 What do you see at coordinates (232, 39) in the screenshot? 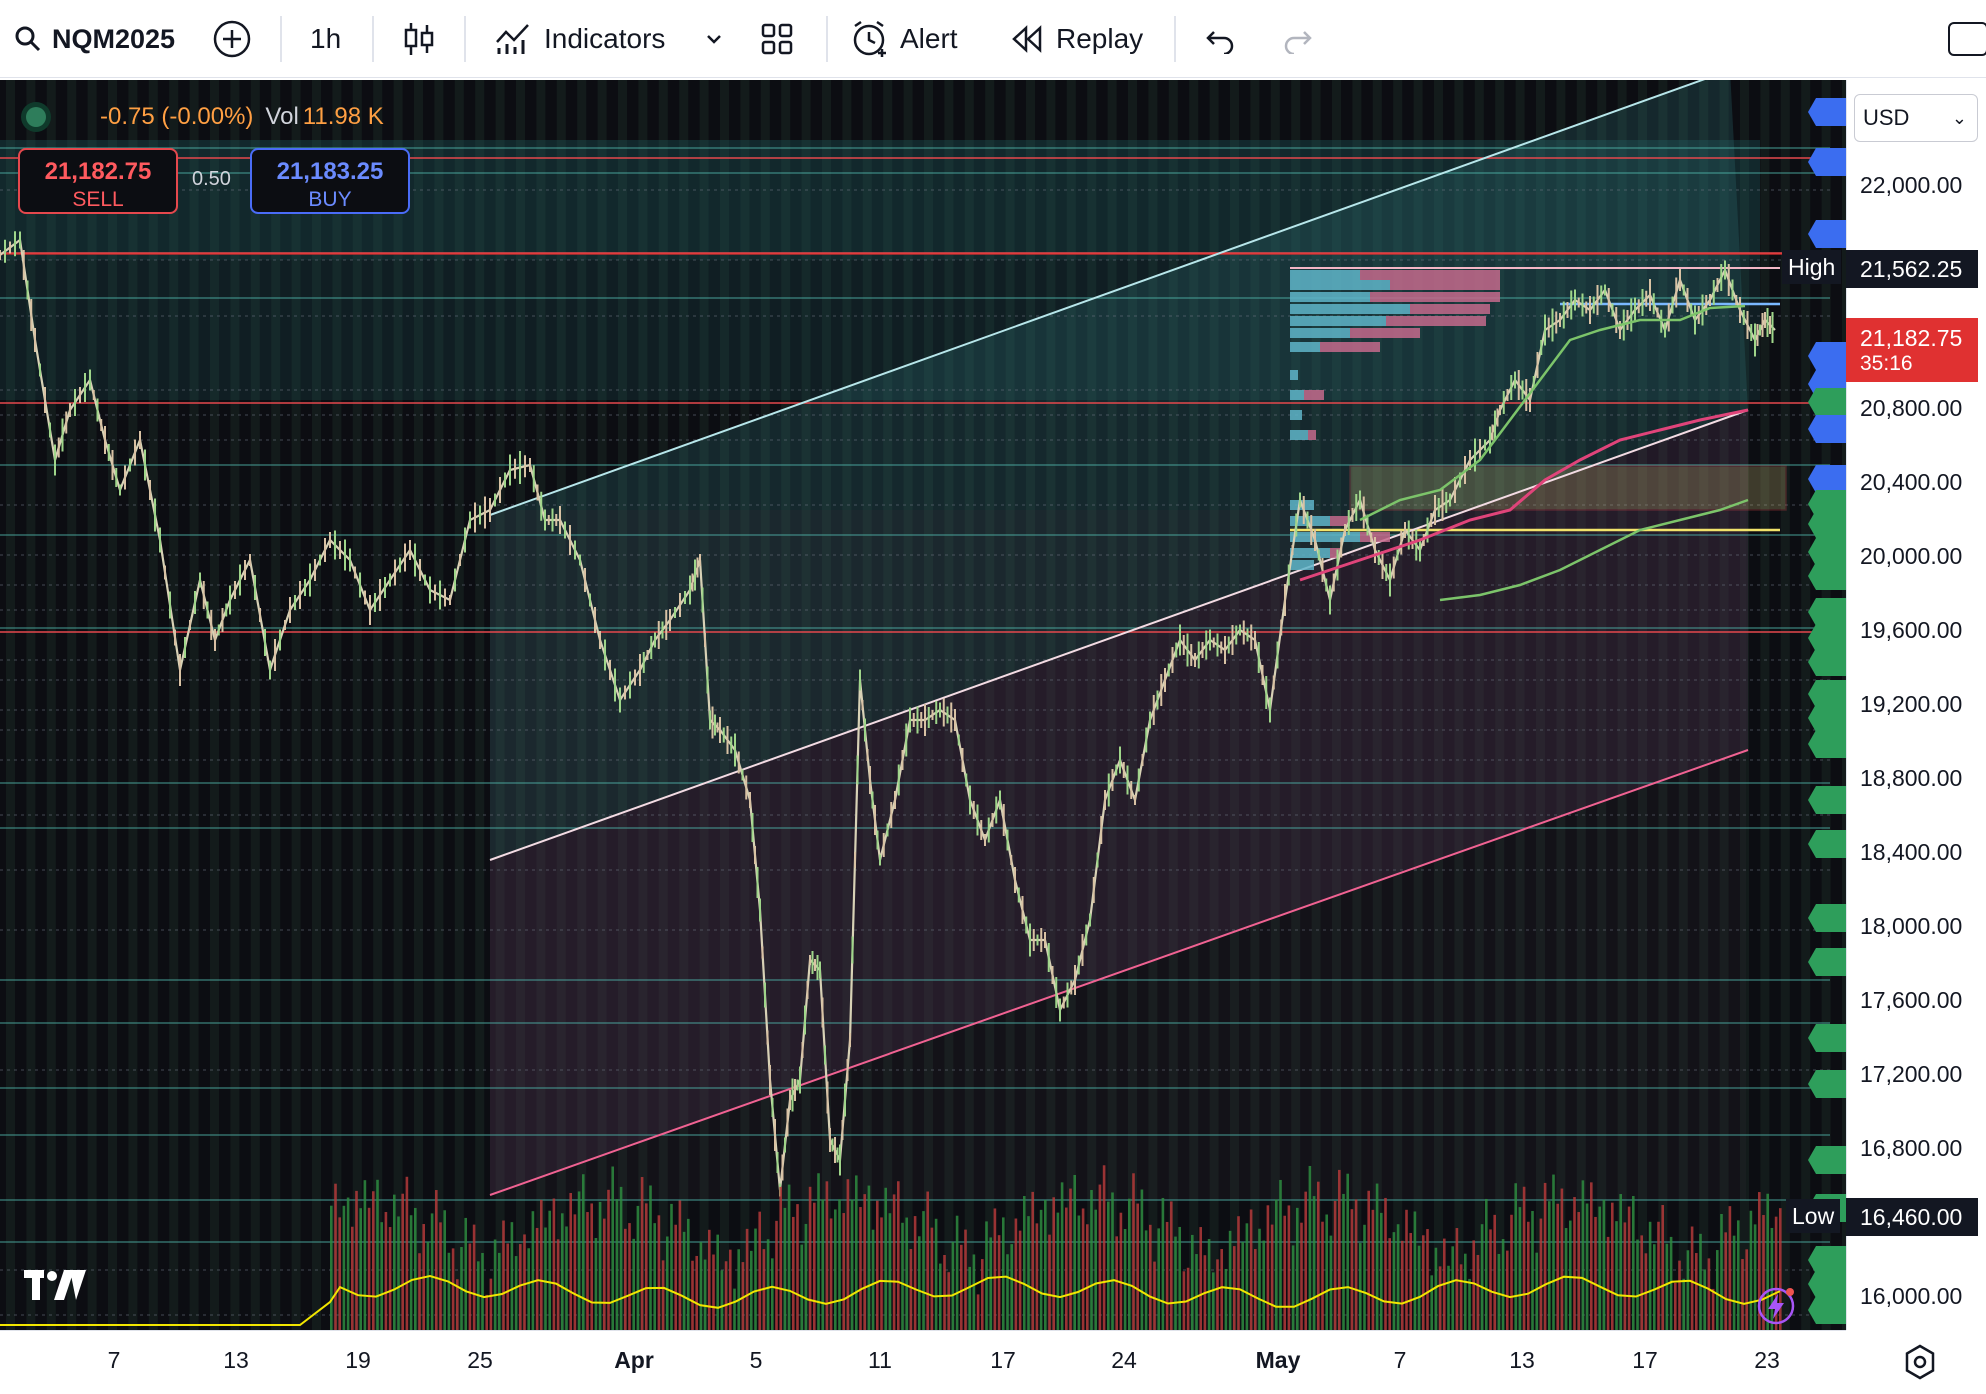
I see `compare-button` at bounding box center [232, 39].